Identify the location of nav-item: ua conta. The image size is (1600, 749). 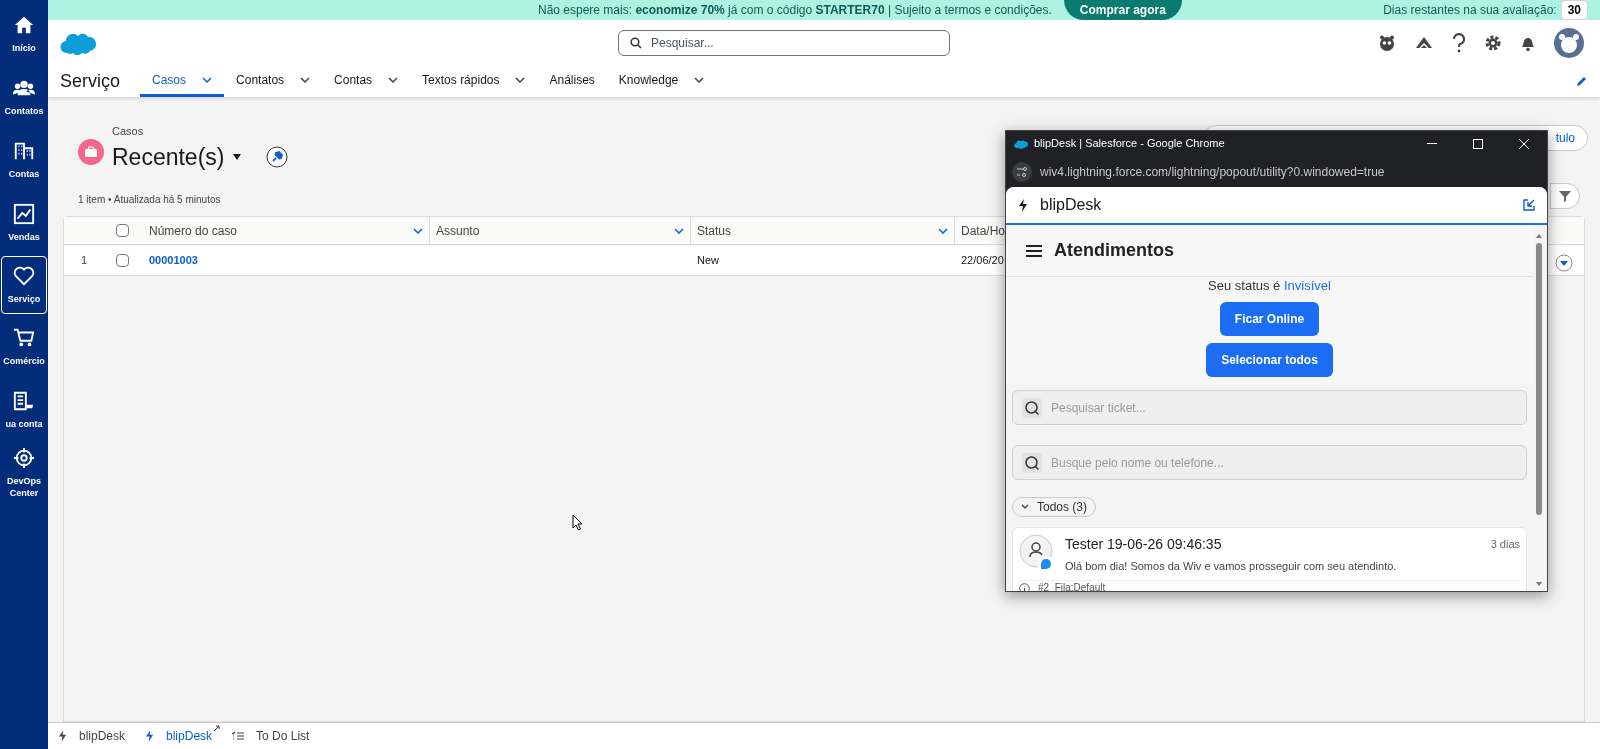
(24, 410).